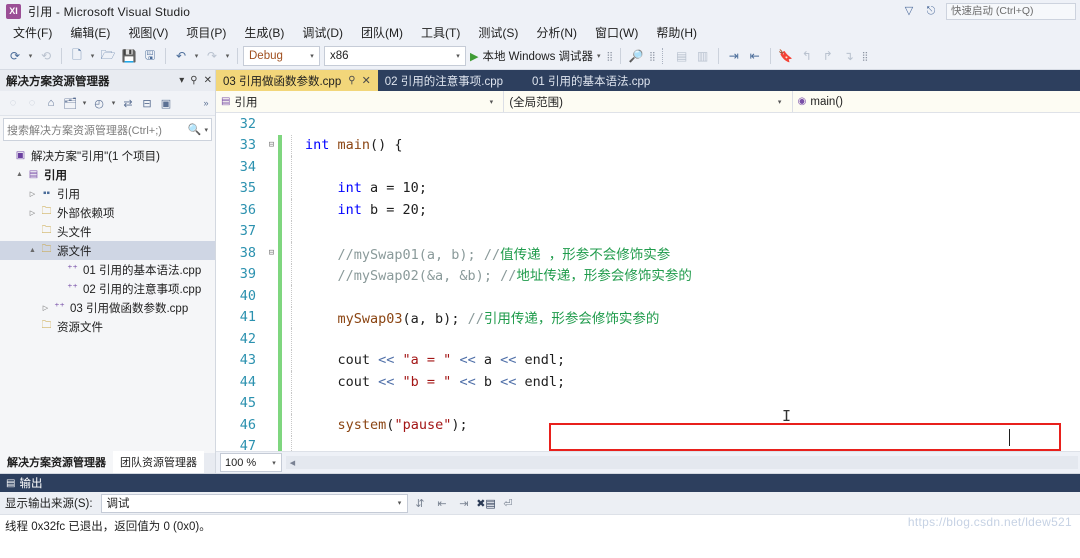  I want to click on tree-item-external-deps: ▷ 🗀 外部依赖项, so click(107, 212).